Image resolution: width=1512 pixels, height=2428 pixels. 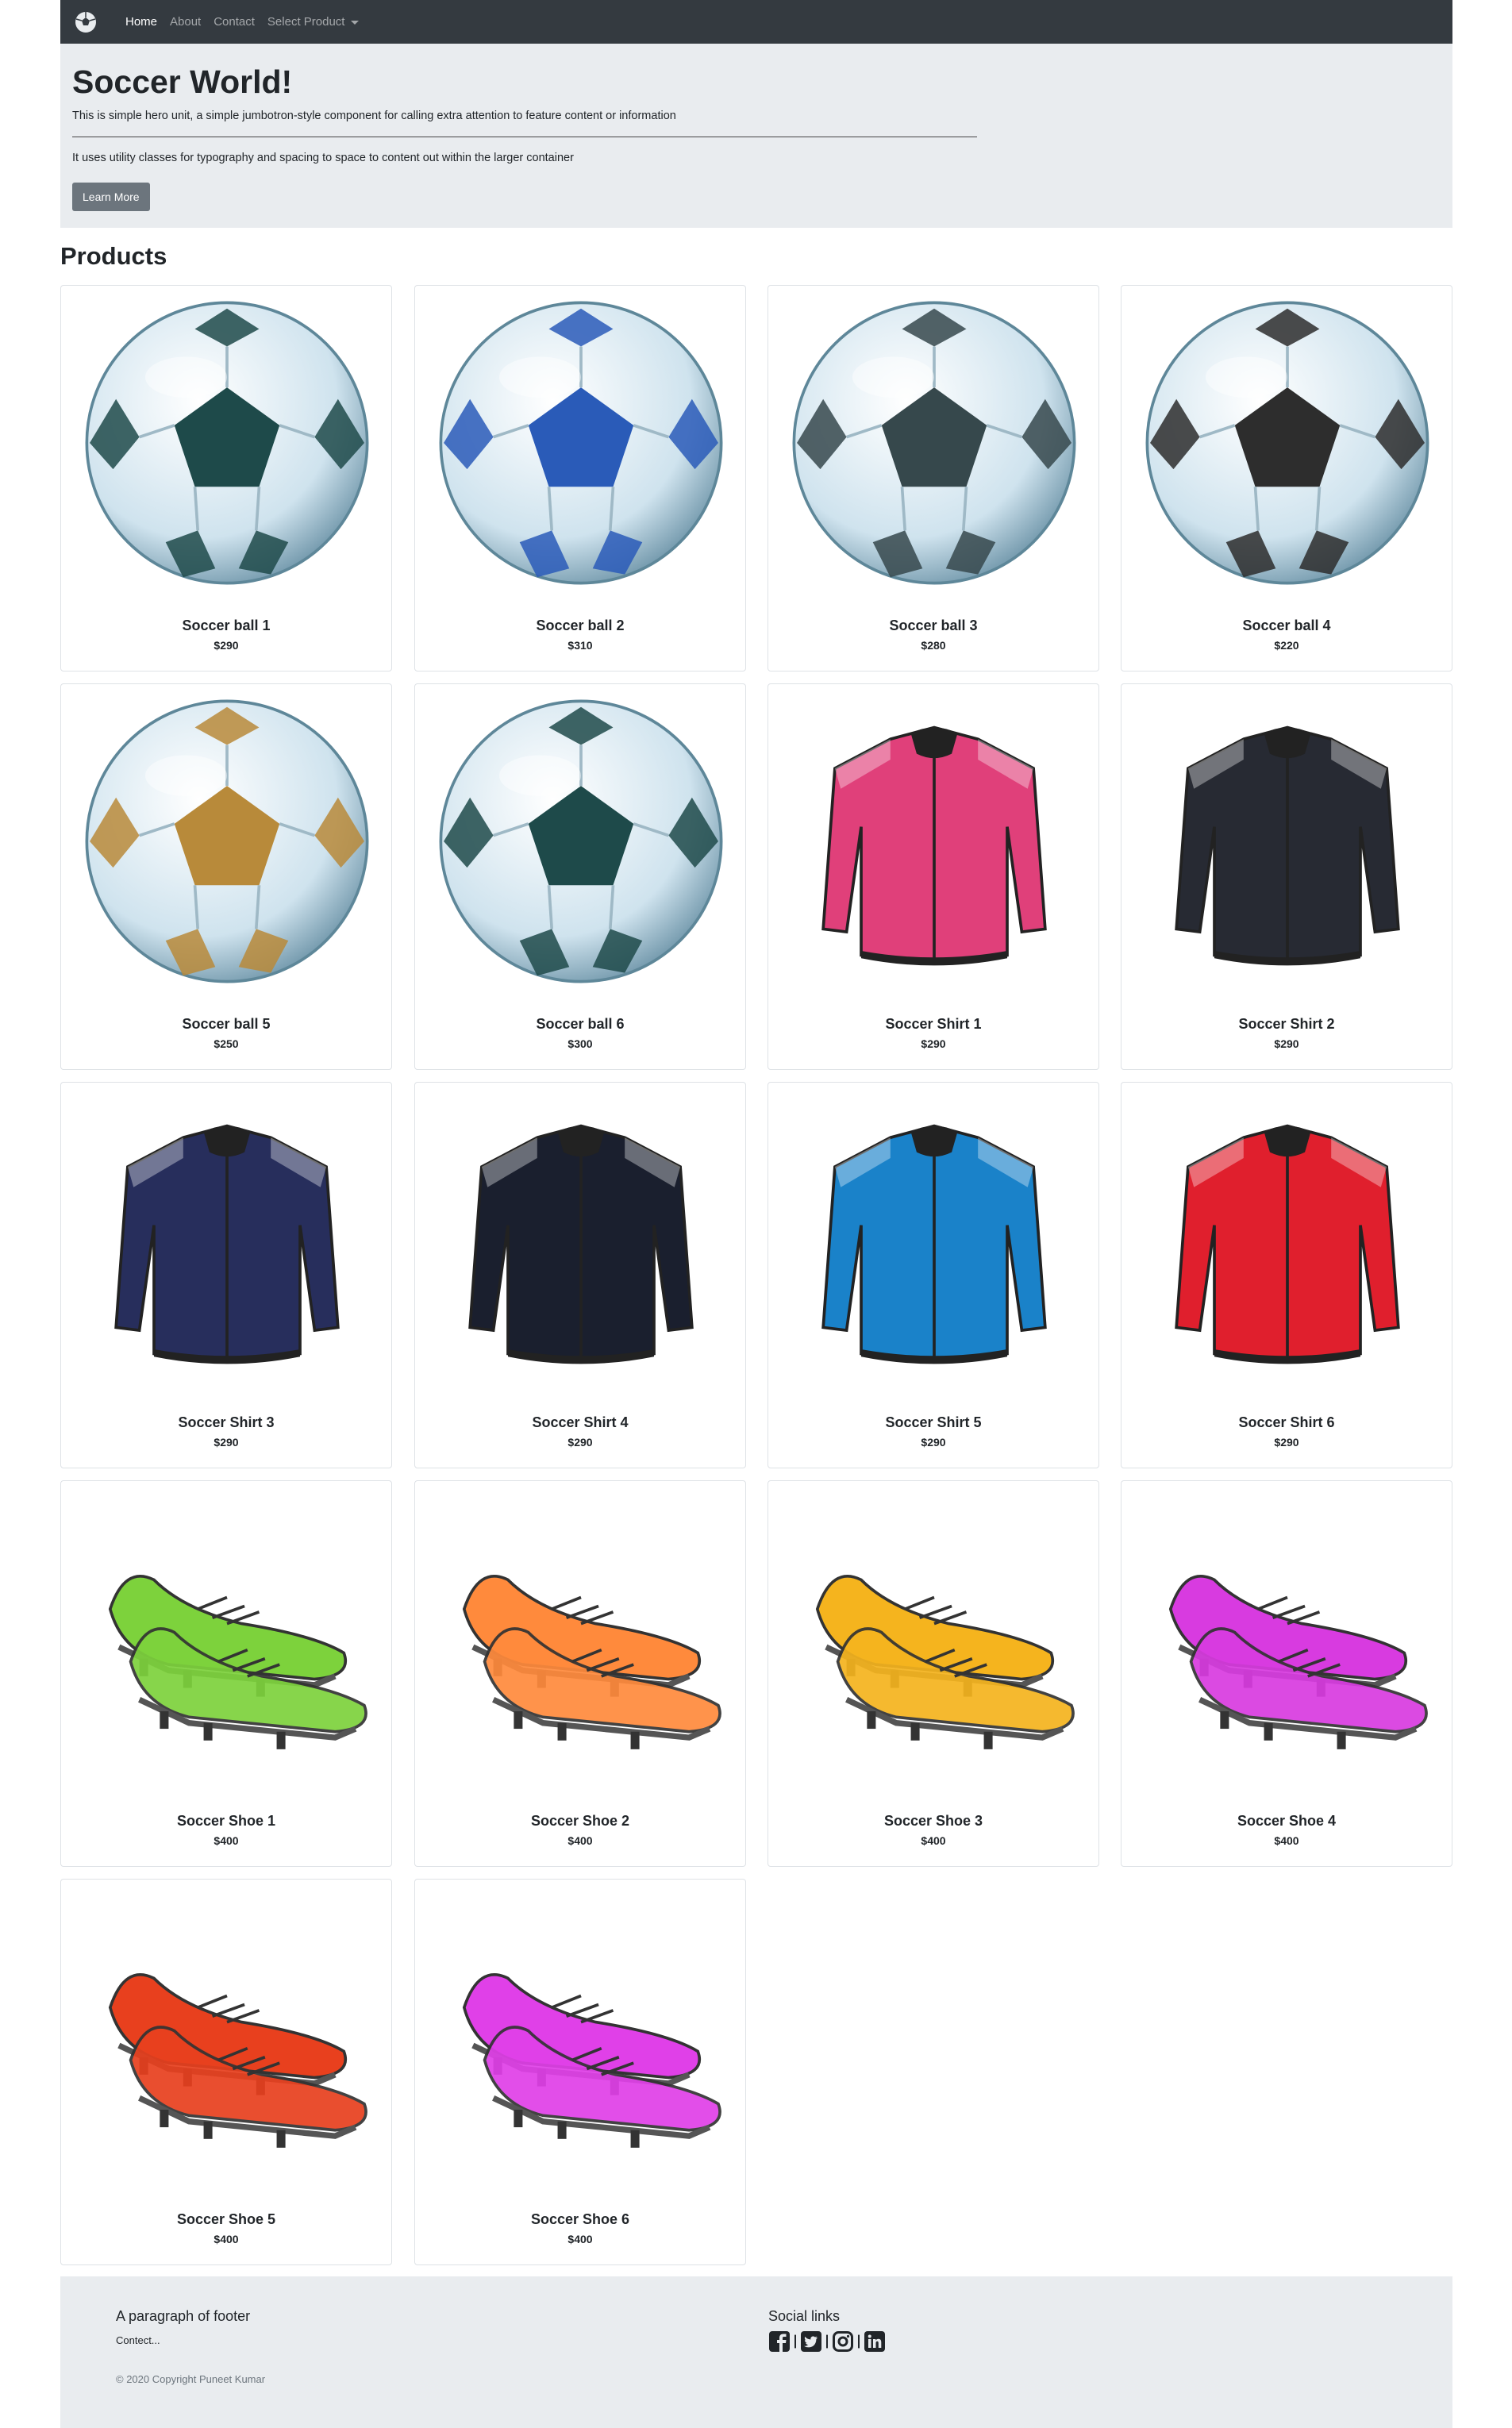 I want to click on product-name: Soccer Shirt 5, so click(x=933, y=1422).